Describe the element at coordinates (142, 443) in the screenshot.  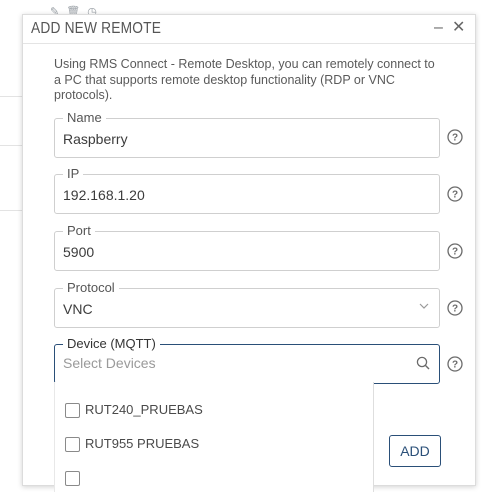
I see `device-option-label: RUT955 PRUEBAS` at that location.